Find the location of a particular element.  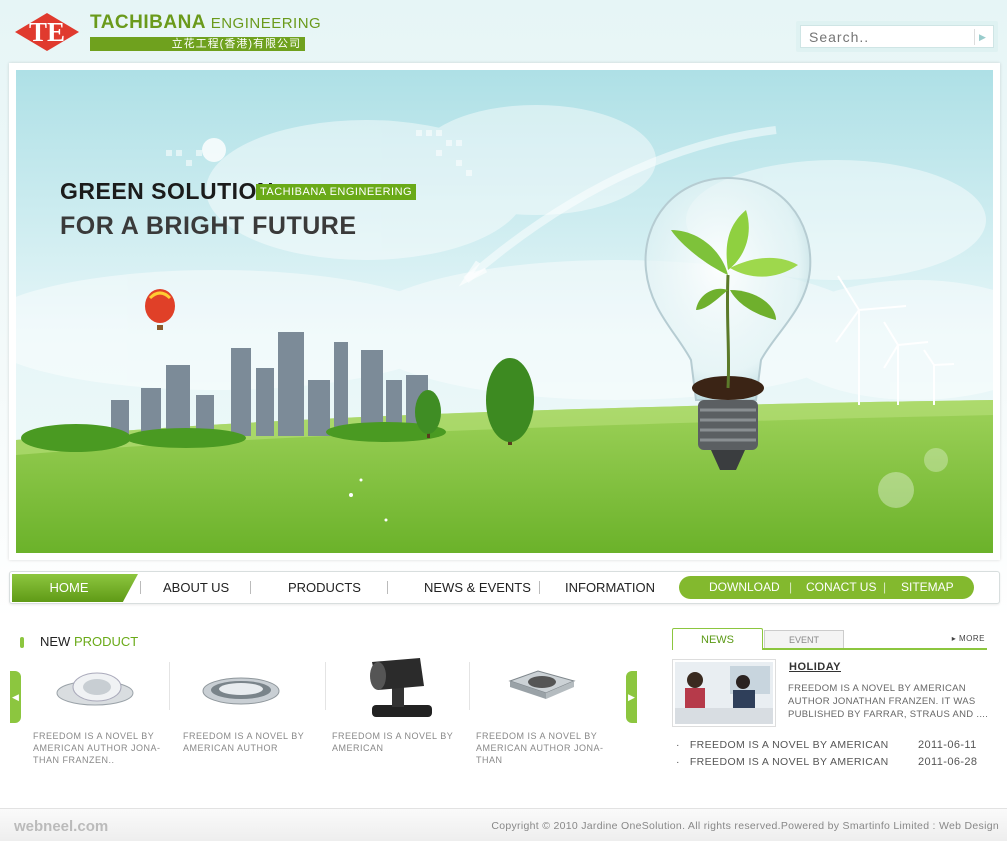

banner-headline: GREEN SOLUTION is located at coordinates (167, 191).